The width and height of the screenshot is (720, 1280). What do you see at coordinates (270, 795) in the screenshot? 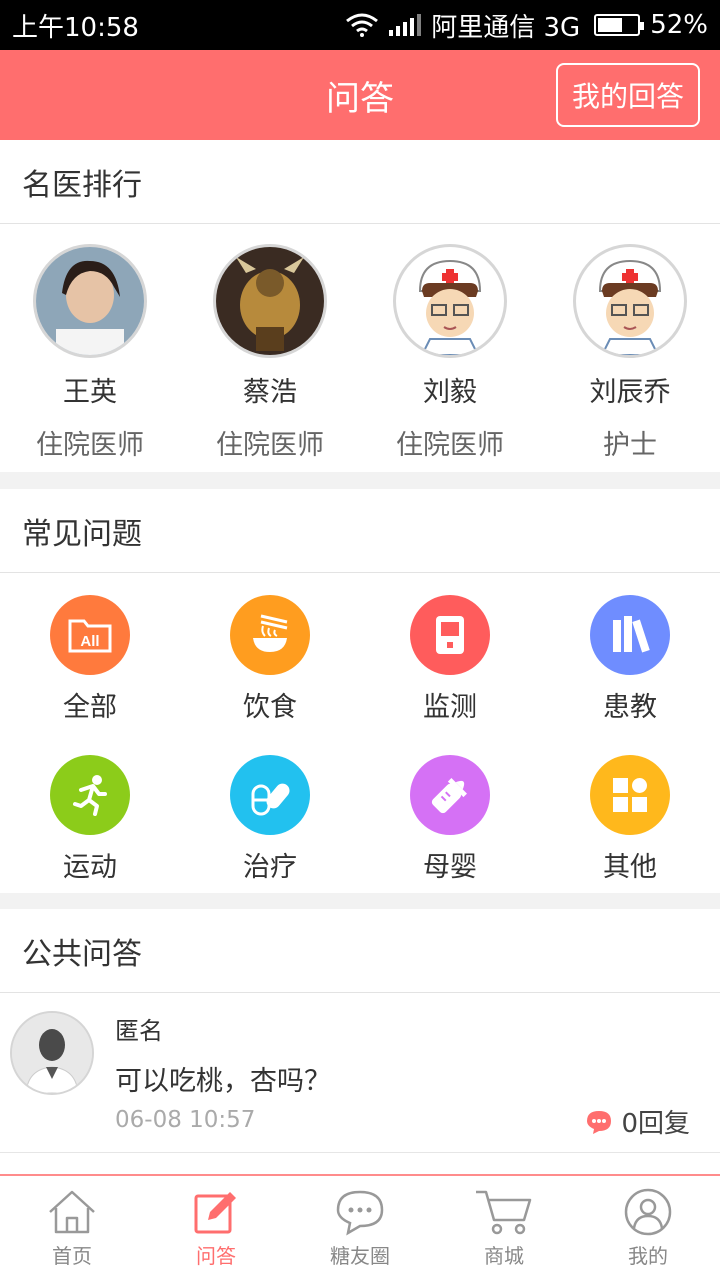
I see `pill-icon` at bounding box center [270, 795].